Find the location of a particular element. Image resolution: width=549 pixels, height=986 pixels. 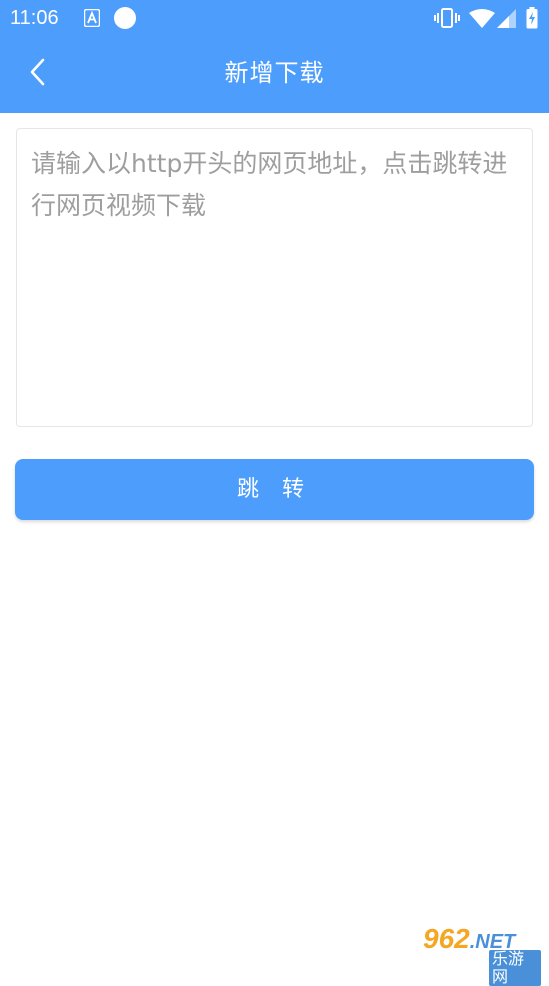

vibrate-icon is located at coordinates (447, 20).